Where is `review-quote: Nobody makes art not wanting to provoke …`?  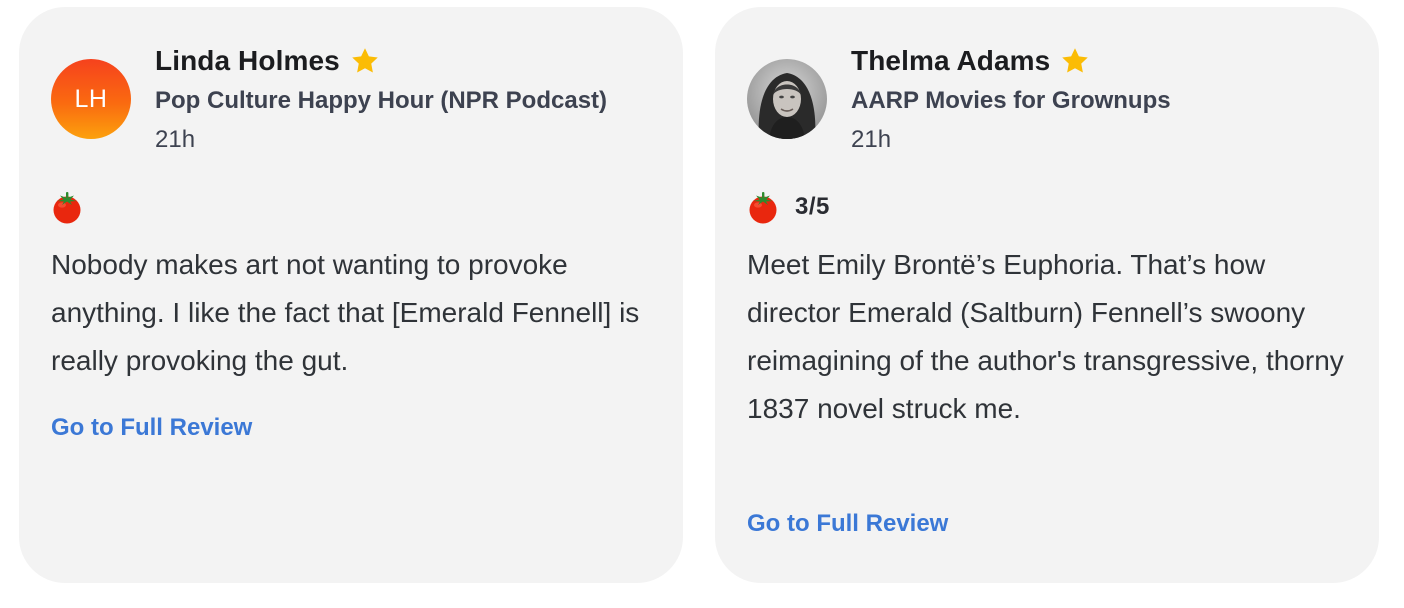 review-quote: Nobody makes art not wanting to provoke … is located at coordinates (345, 312).